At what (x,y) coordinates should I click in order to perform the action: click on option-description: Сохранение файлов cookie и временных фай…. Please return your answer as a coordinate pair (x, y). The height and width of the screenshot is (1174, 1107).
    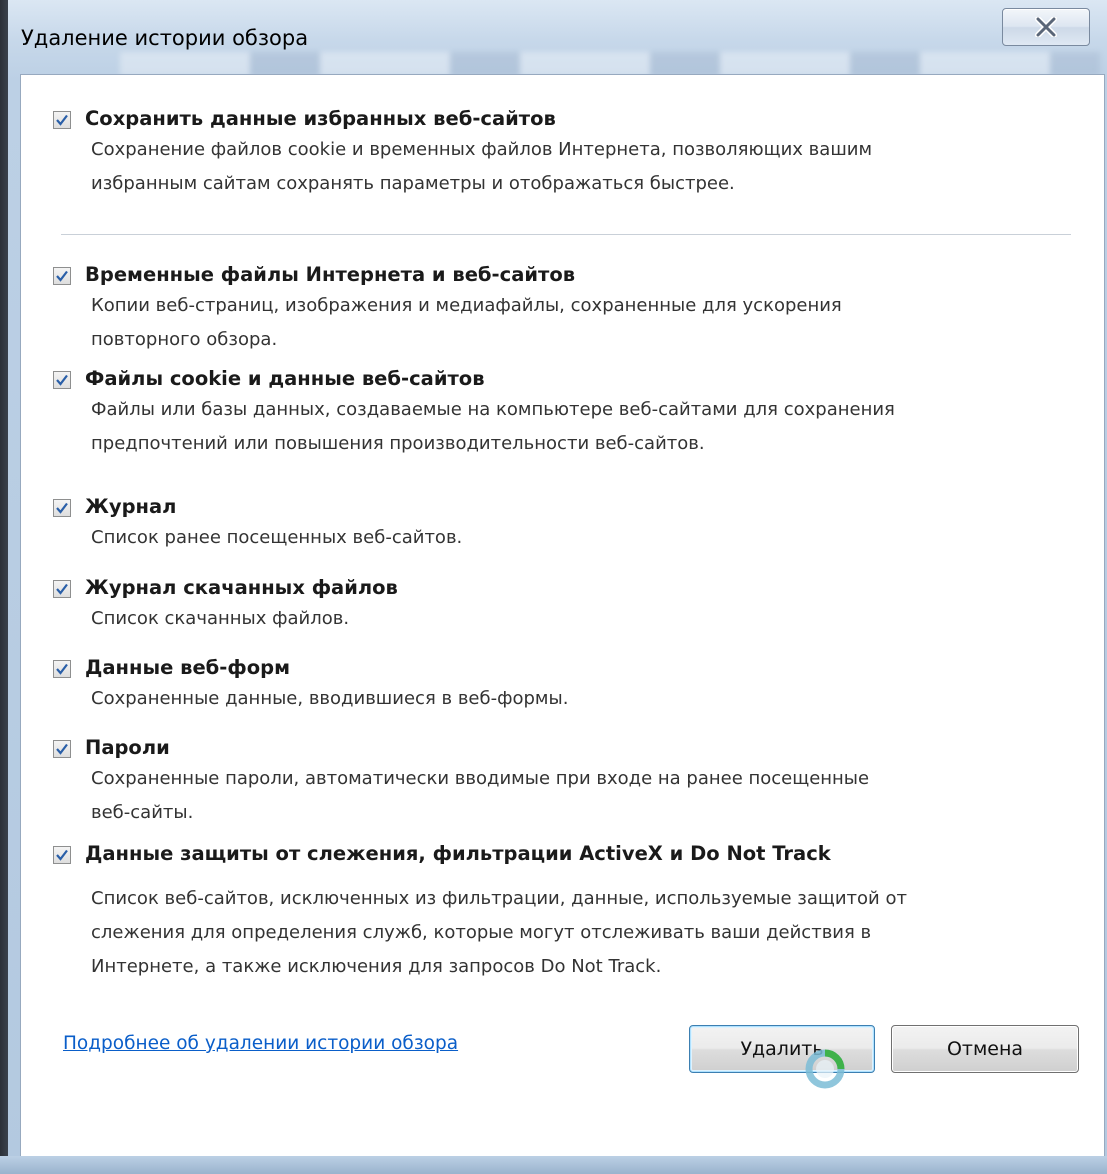
    Looking at the image, I should click on (482, 166).